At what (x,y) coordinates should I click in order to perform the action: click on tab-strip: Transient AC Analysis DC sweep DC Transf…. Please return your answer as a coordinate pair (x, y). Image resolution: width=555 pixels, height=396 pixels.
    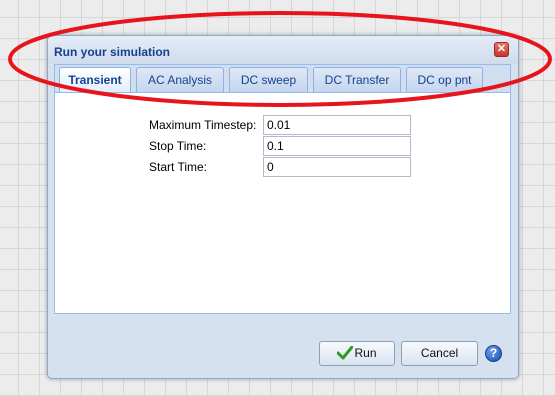
    Looking at the image, I should click on (282, 79).